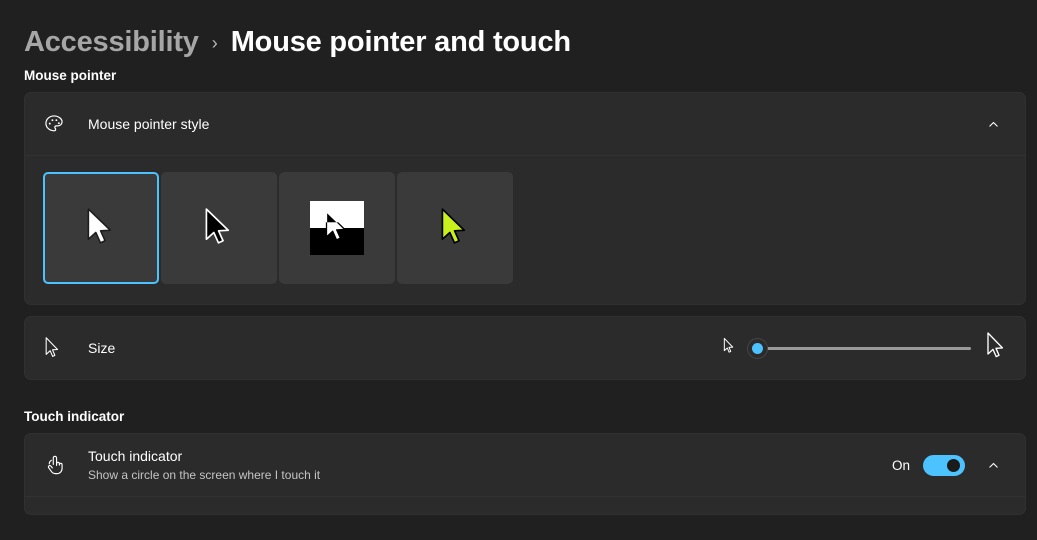 Image resolution: width=1037 pixels, height=540 pixels. I want to click on pointer-style-tile-inverted, so click(337, 228).